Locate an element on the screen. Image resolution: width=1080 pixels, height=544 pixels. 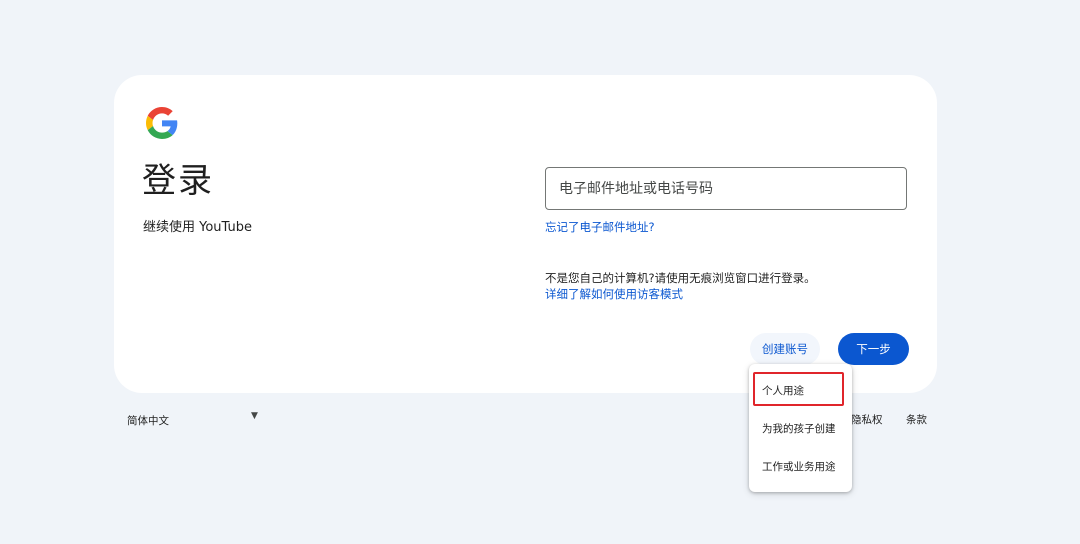
page-title: 登录 is located at coordinates (178, 181).